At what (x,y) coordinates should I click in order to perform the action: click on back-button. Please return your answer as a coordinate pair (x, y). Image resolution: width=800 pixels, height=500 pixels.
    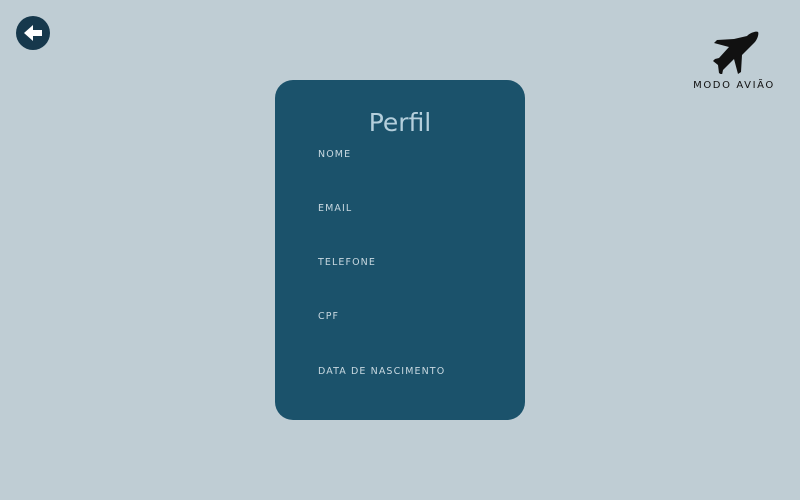
    Looking at the image, I should click on (33, 33).